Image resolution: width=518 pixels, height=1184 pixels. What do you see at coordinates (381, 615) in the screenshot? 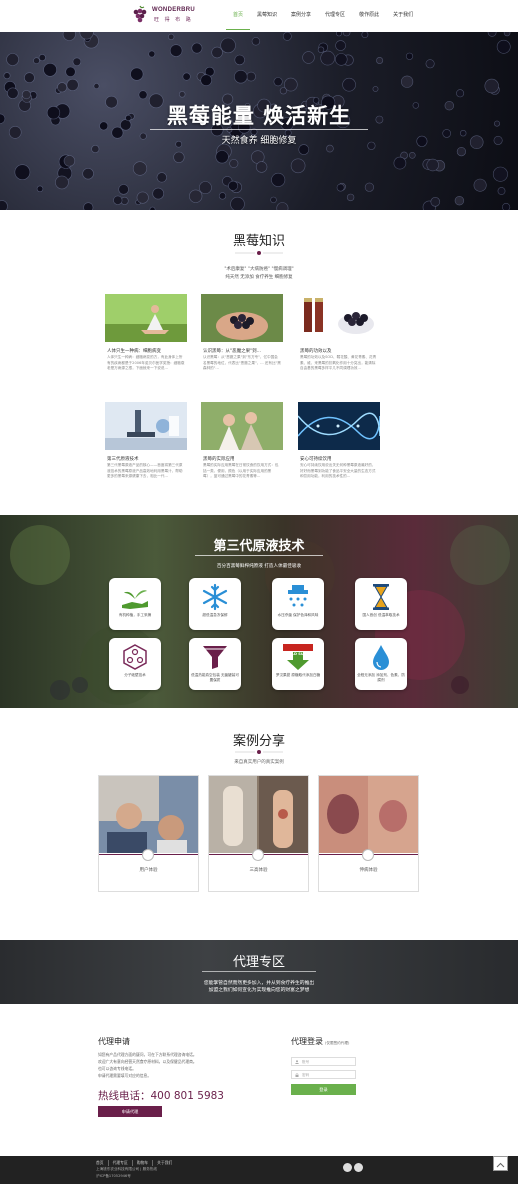
I see `tile-label: 国人首创 低温萃取技术` at bounding box center [381, 615].